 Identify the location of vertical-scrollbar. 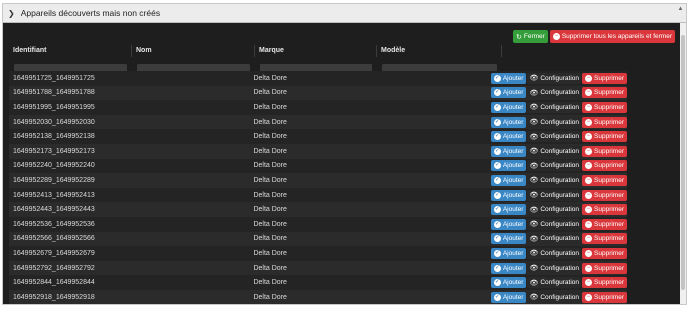
(683, 163).